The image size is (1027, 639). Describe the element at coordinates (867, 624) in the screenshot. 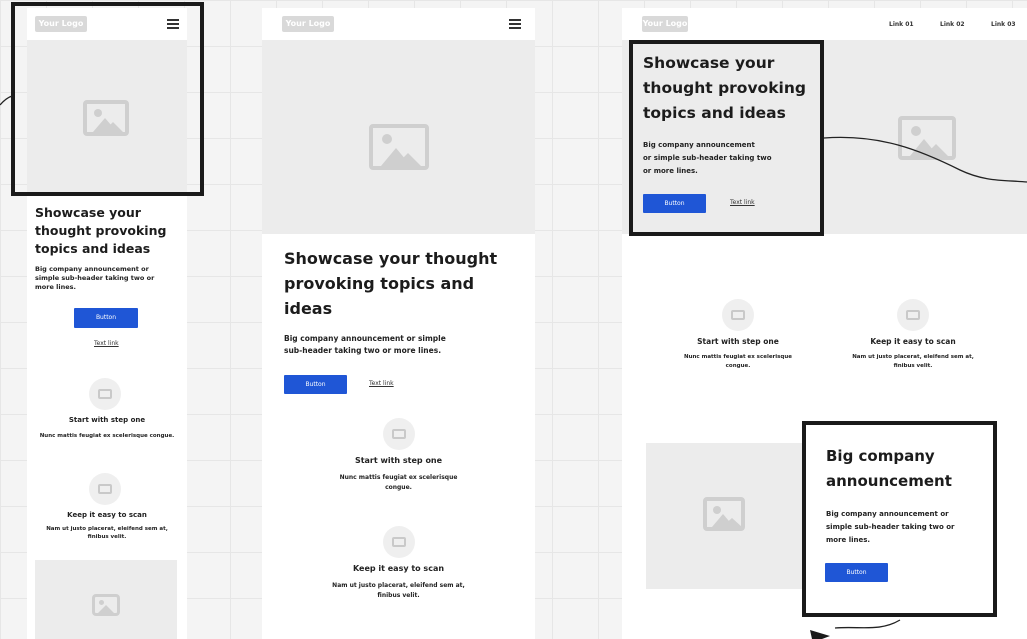

I see `connector-line-bottom` at that location.